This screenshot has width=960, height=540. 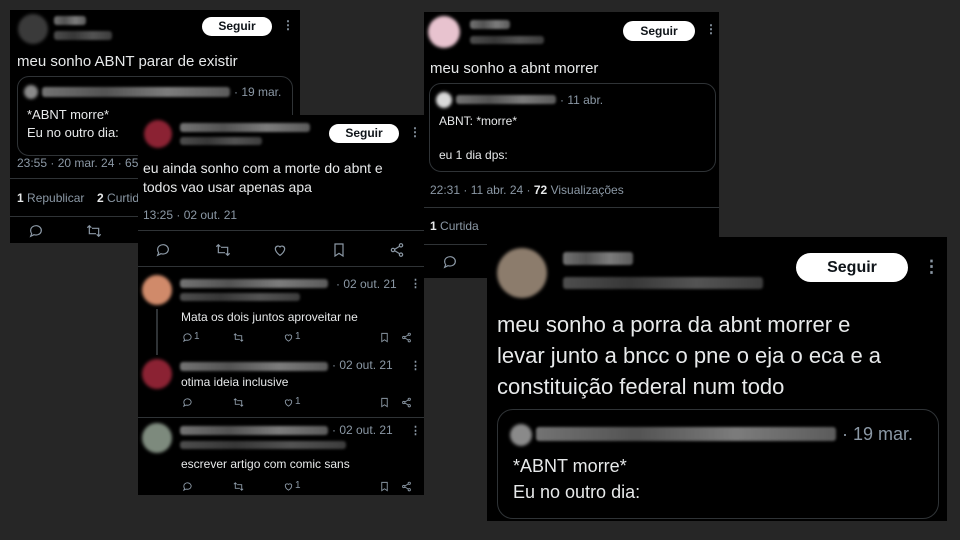 I want to click on quote-date: · 11 abr., so click(x=582, y=100).